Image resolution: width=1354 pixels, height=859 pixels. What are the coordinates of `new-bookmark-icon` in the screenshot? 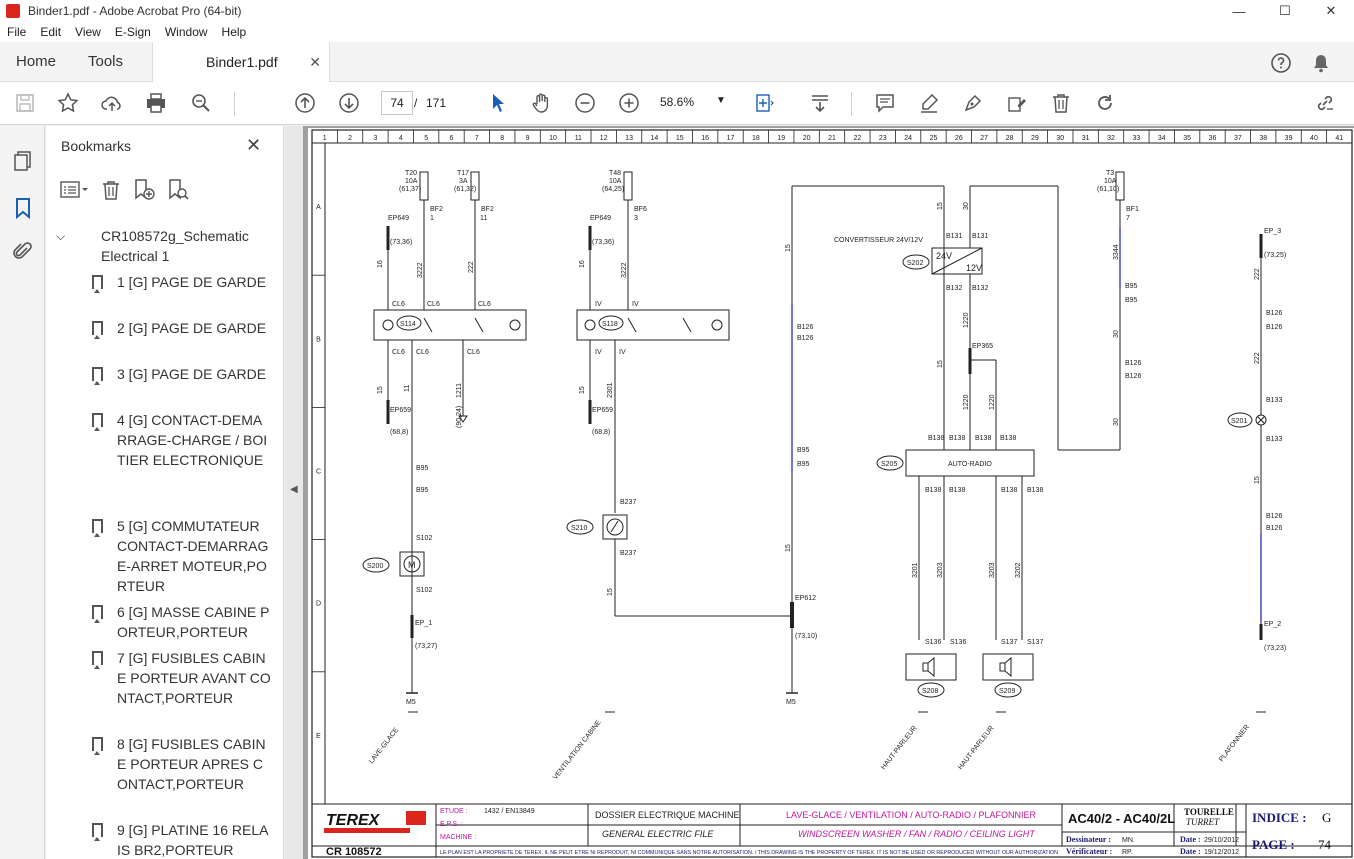 It's located at (144, 190).